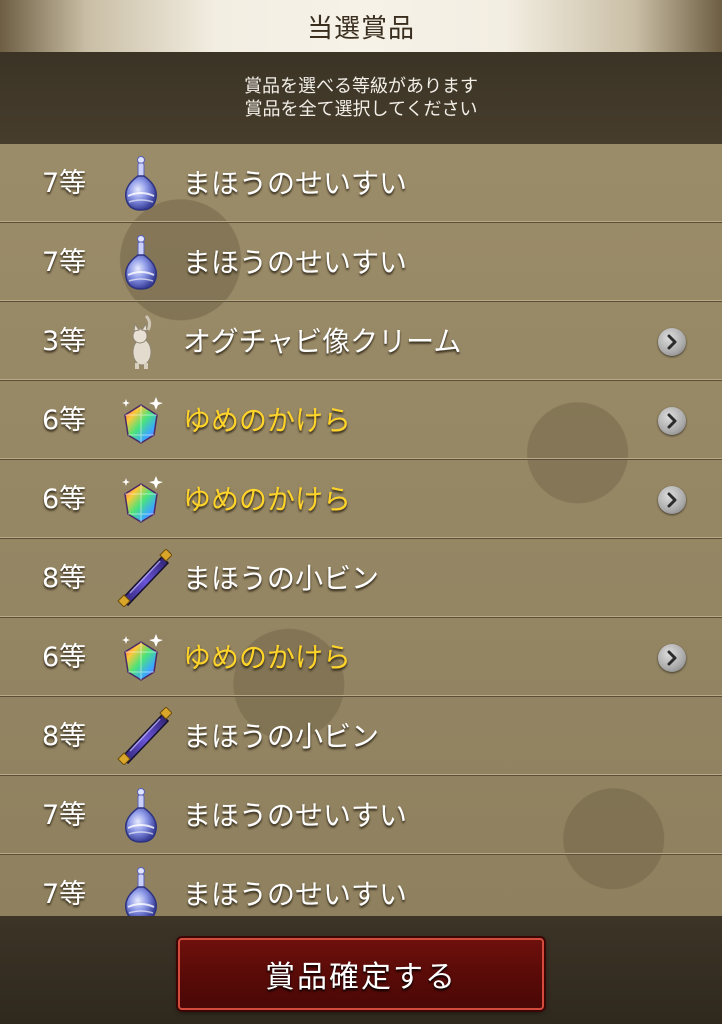  I want to click on prize-grade: 3等, so click(64, 341).